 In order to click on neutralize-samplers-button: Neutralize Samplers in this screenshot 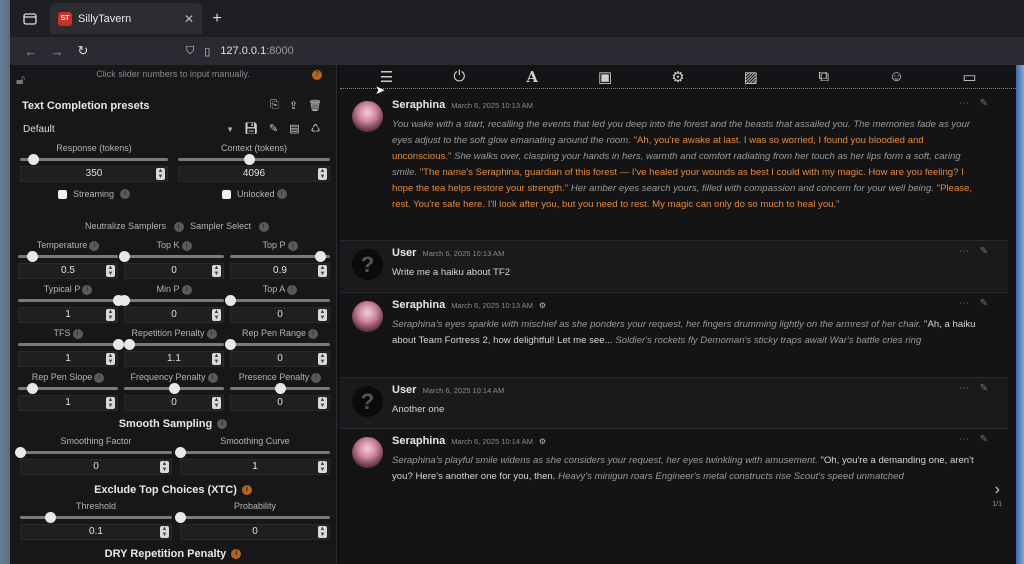, I will do `click(125, 226)`.